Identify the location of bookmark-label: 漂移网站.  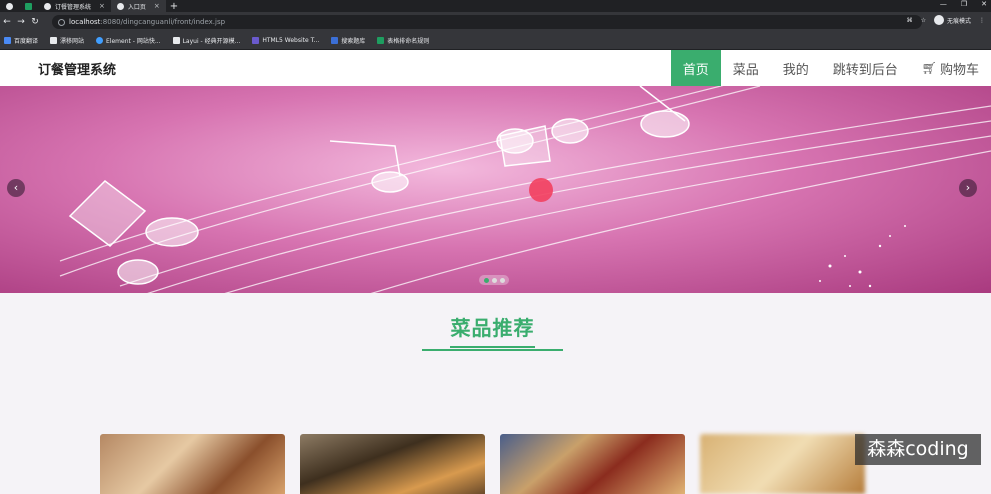
(72, 41).